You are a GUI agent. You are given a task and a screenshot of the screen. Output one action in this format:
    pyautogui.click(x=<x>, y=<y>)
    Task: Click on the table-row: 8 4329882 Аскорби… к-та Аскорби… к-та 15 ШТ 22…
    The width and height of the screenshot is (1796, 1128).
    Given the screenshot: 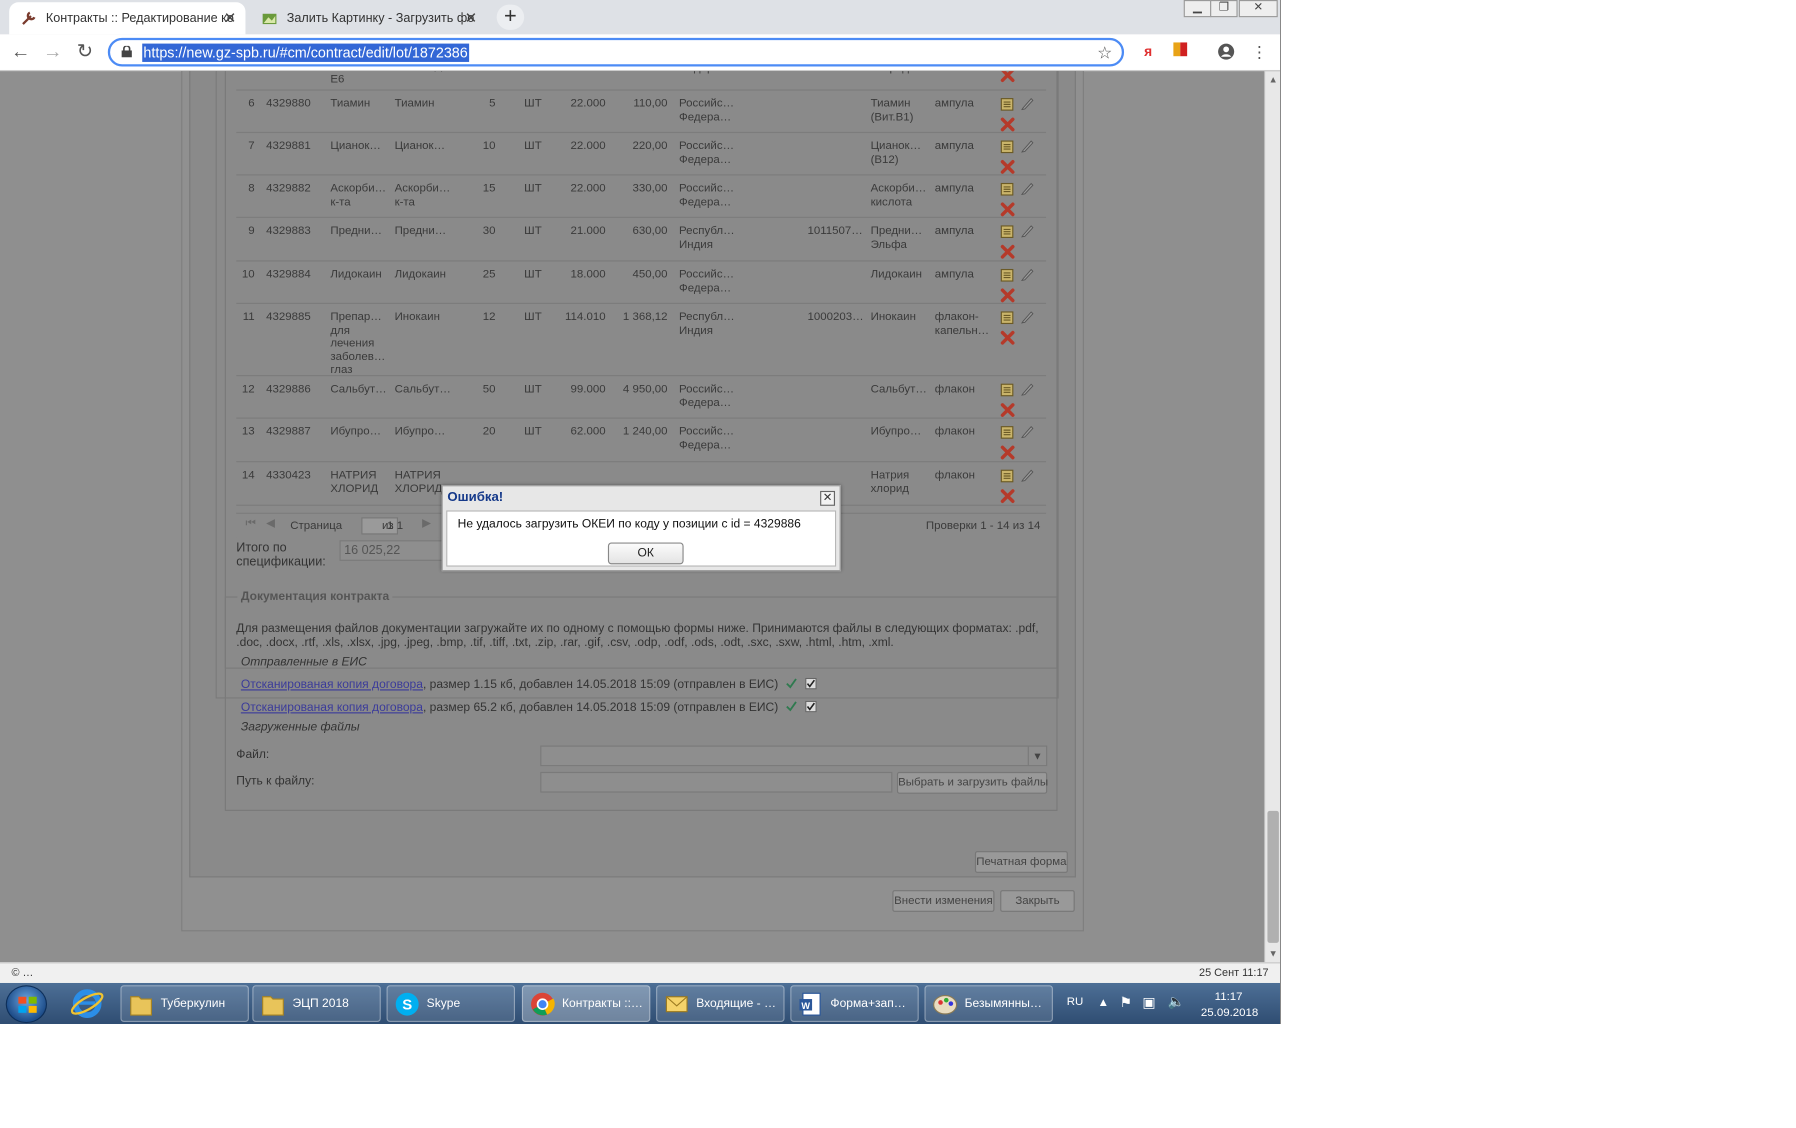 What is the action you would take?
    pyautogui.click(x=641, y=196)
    